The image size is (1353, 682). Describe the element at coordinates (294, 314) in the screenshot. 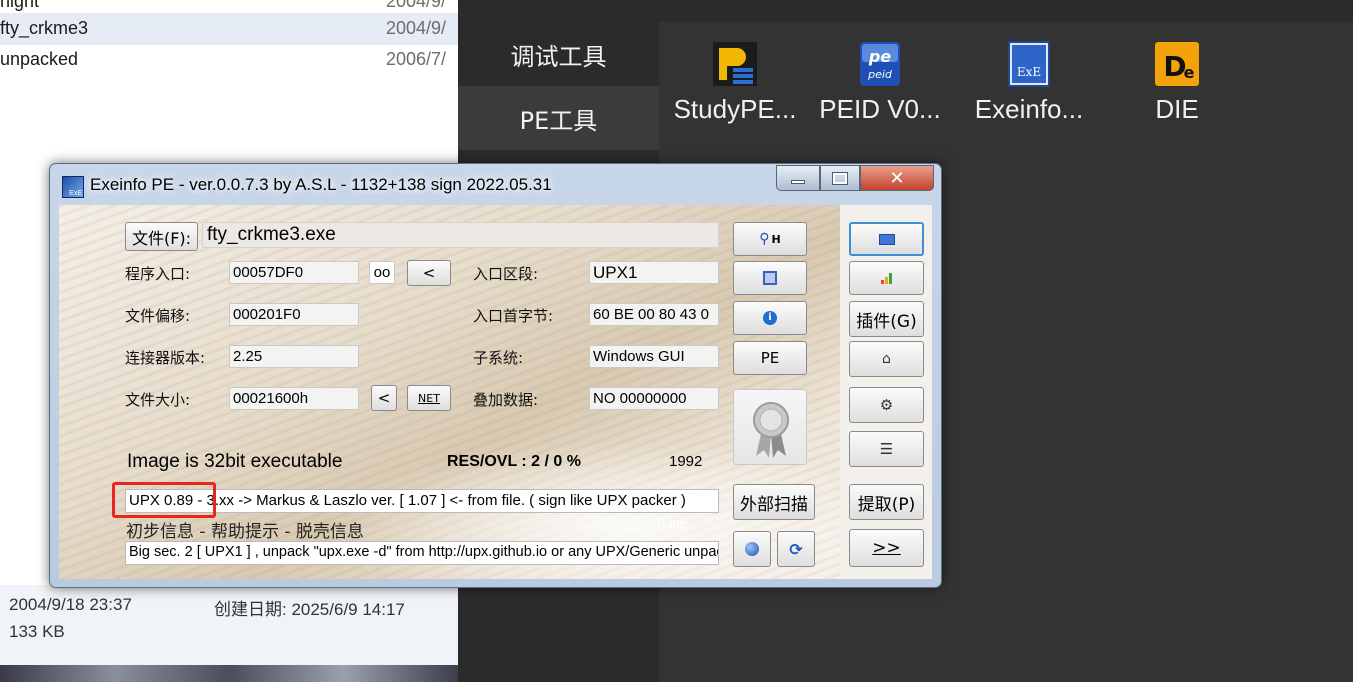

I see `file-offset-field: 000201F0` at that location.